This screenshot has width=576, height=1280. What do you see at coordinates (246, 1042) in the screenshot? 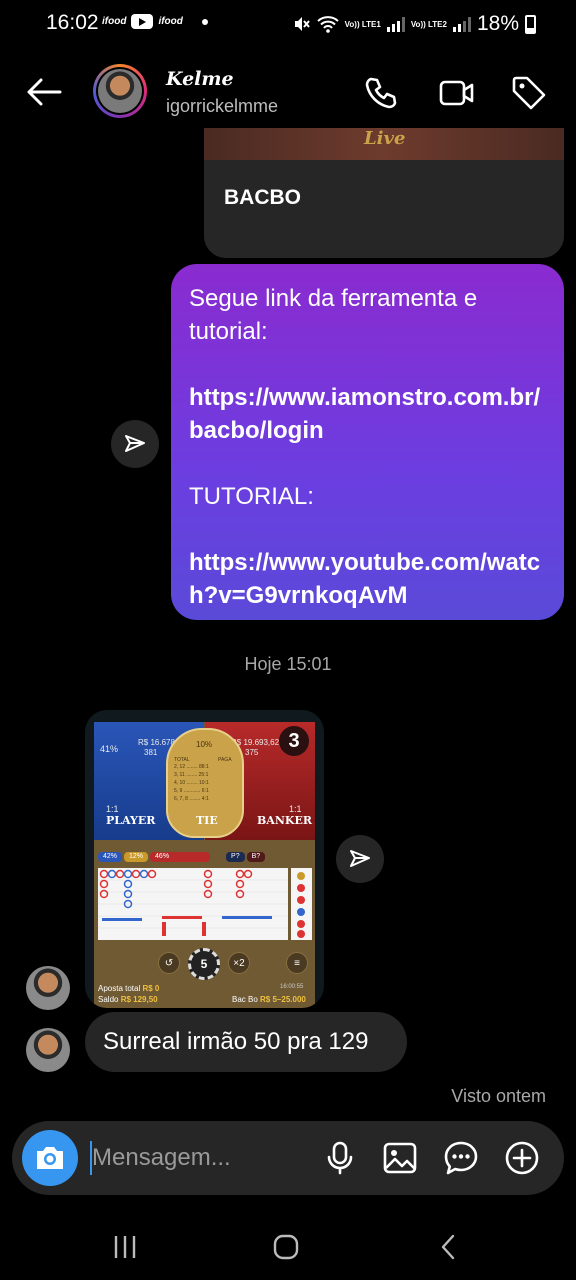
I see `incoming-message: Surreal irmão 50 pra 129` at bounding box center [246, 1042].